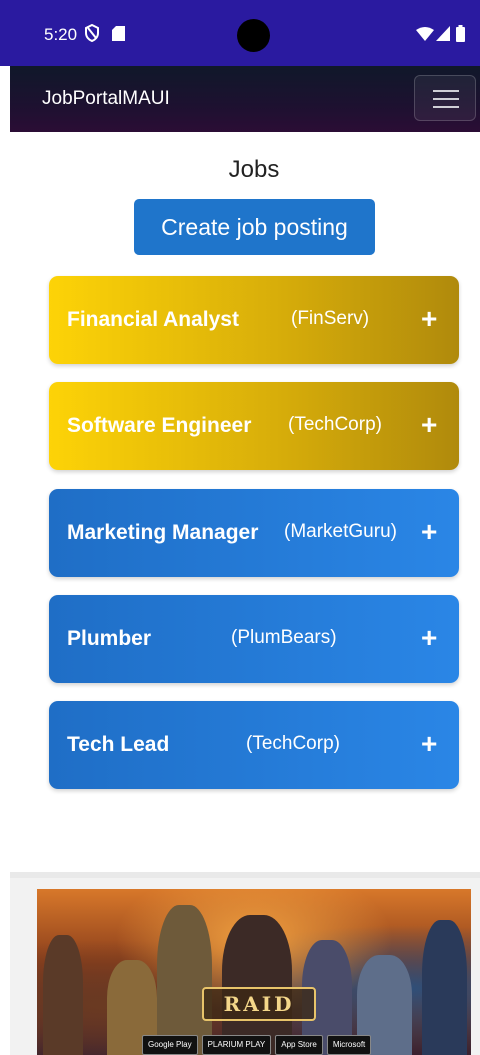  I want to click on sd-card-icon, so click(118, 36).